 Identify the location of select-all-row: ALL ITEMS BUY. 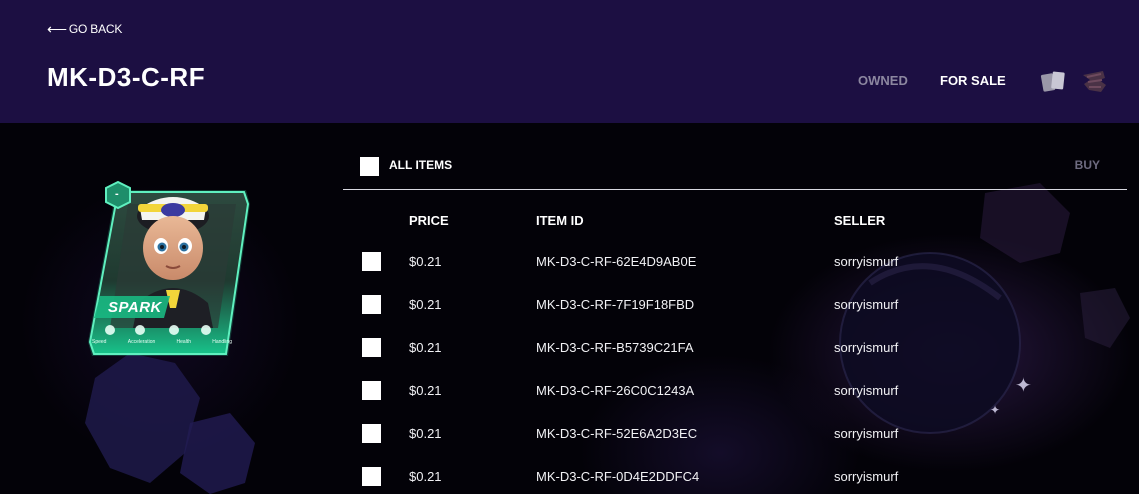
(735, 167).